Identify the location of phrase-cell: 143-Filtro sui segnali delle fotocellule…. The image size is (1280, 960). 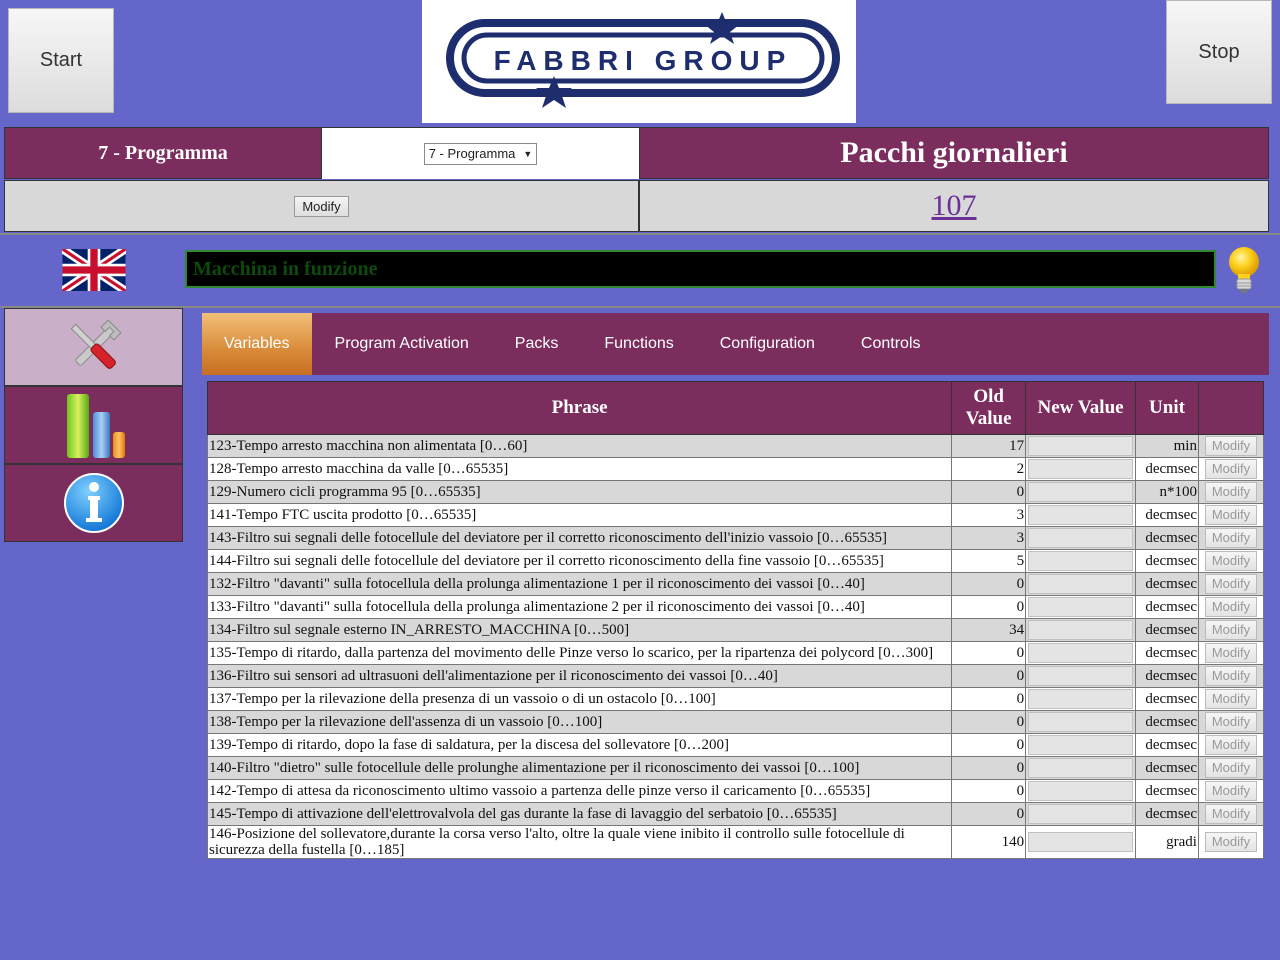
(579, 538).